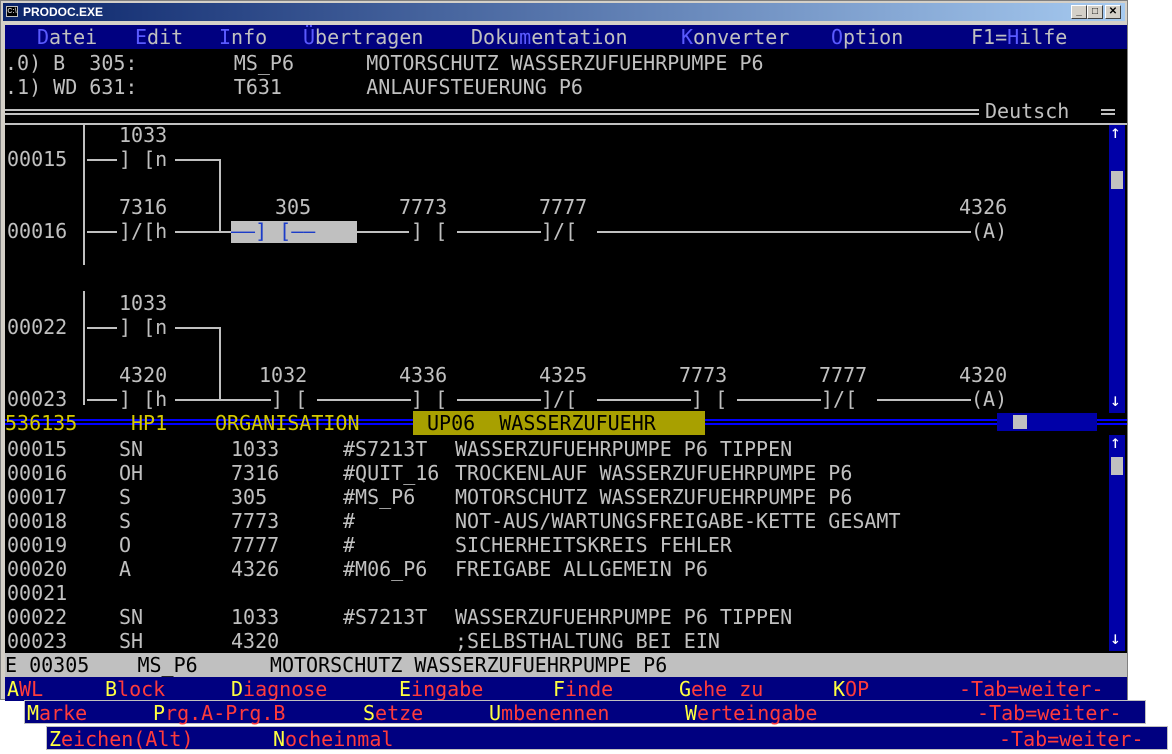  What do you see at coordinates (333, 739) in the screenshot?
I see `function-key-n-ocheinmal: Nocheinmal` at bounding box center [333, 739].